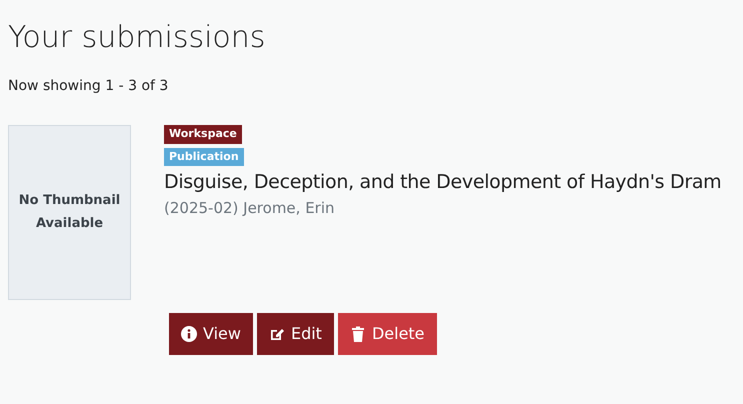 This screenshot has width=743, height=404. Describe the element at coordinates (70, 212) in the screenshot. I see `no-thumbnail-text: No Thumbnail Available` at that location.